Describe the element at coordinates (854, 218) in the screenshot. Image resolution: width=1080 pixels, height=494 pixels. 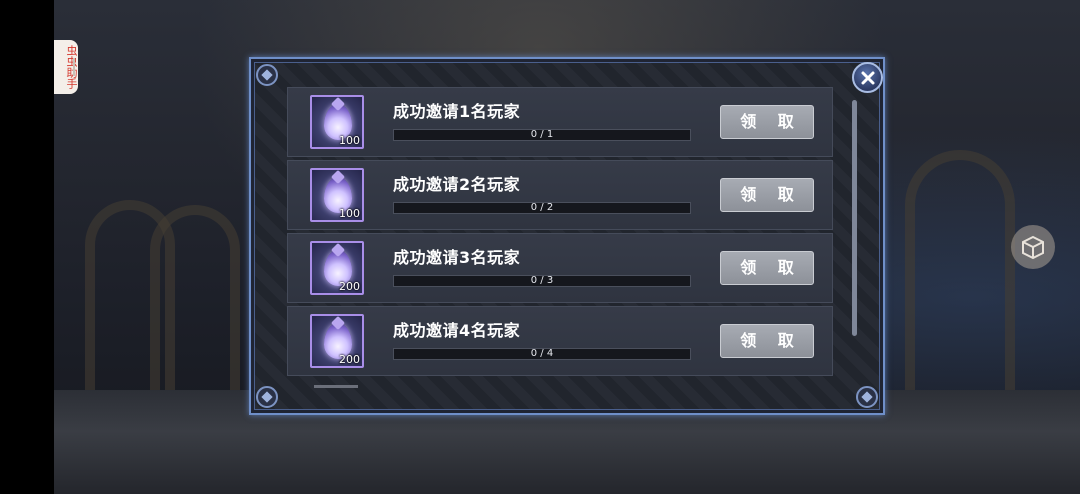
I see `scrollbar` at that location.